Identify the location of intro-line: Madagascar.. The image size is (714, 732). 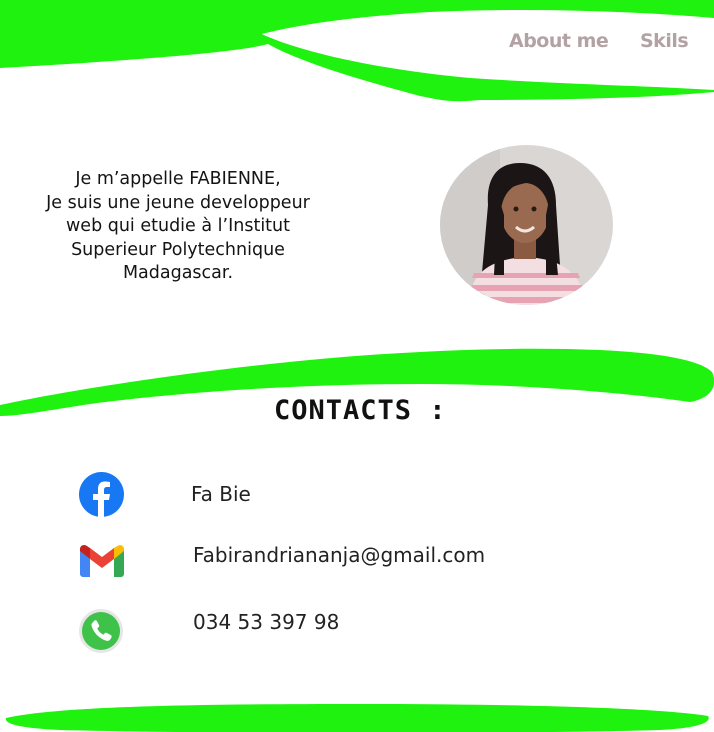
(178, 273).